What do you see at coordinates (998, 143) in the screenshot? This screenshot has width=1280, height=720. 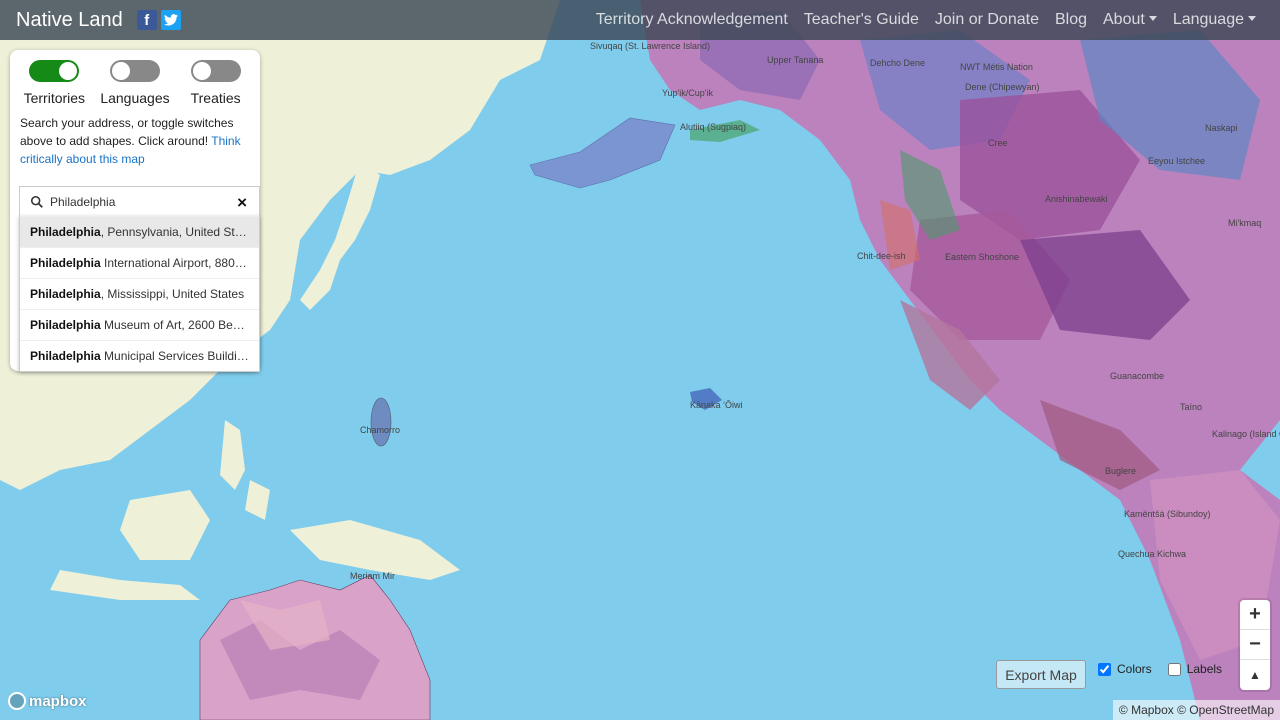 I see `label-cree: Cree` at bounding box center [998, 143].